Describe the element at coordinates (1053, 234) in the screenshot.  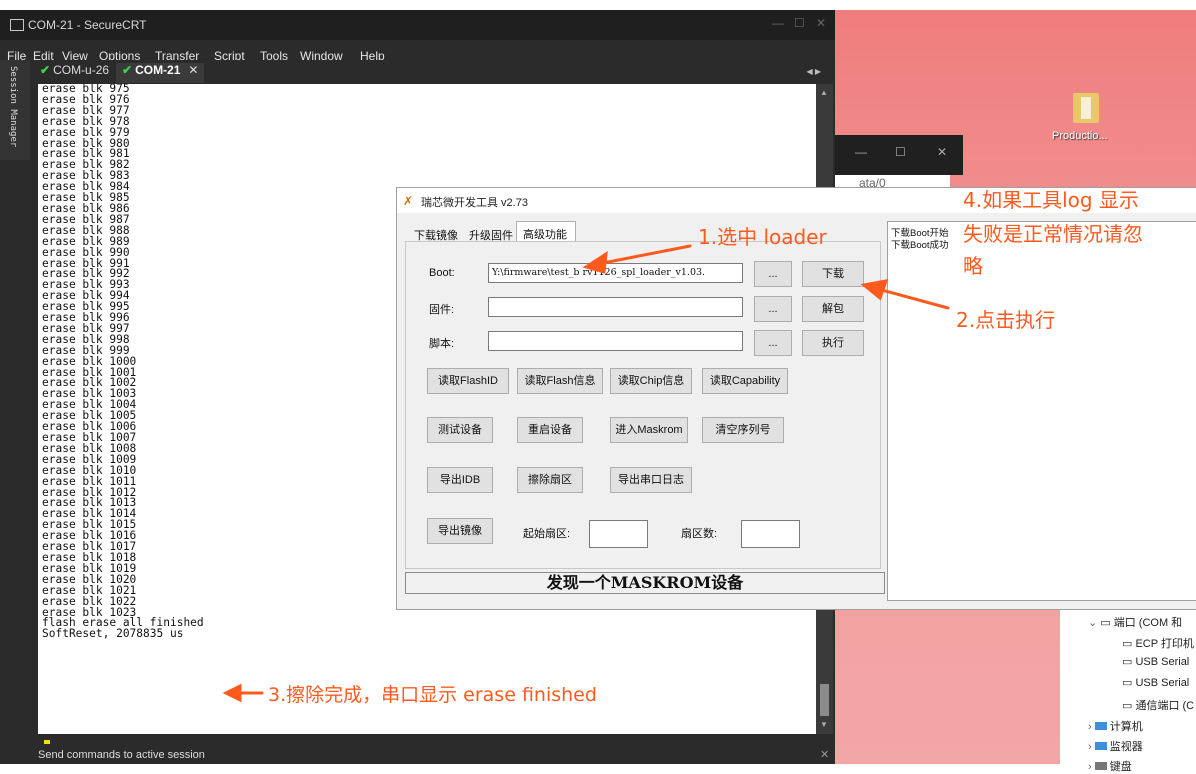
I see `annotation-step4-line2: 失败是正常情况请忽` at that location.